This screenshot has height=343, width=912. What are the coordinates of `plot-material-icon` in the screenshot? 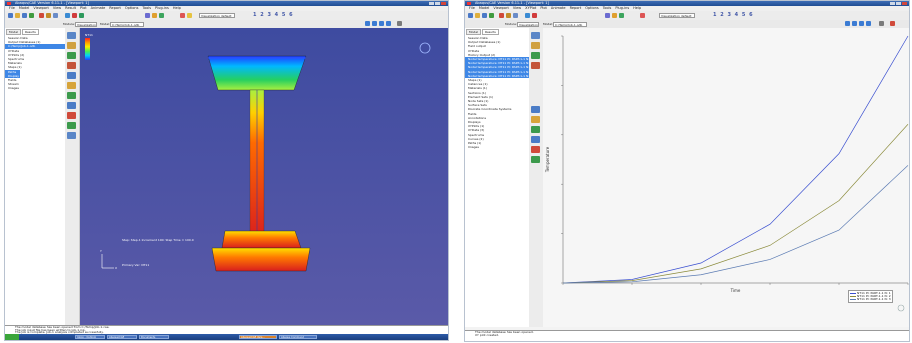 It's located at (71, 75).